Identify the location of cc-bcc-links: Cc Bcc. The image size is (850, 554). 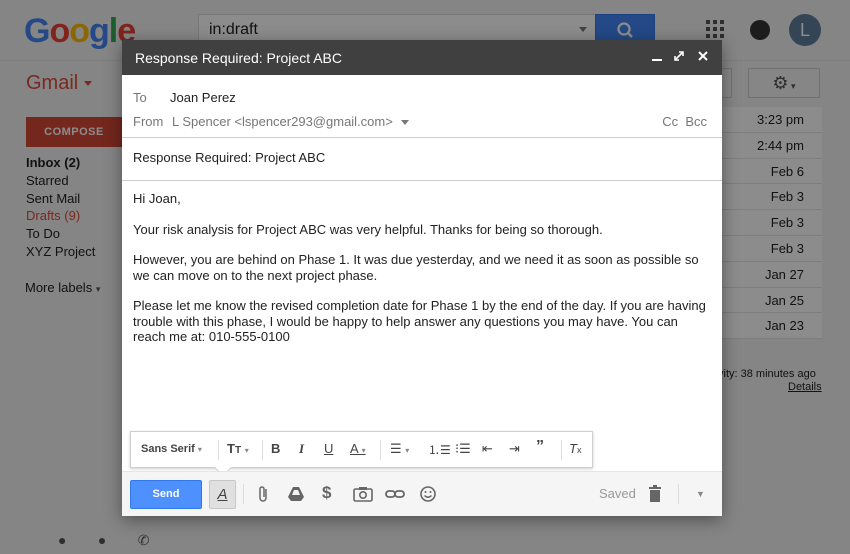
(684, 121).